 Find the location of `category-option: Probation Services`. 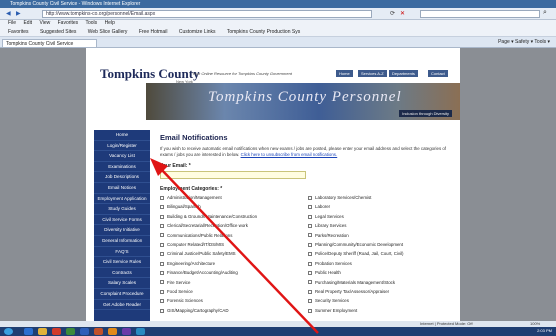

category-option: Probation Services is located at coordinates (382, 265).